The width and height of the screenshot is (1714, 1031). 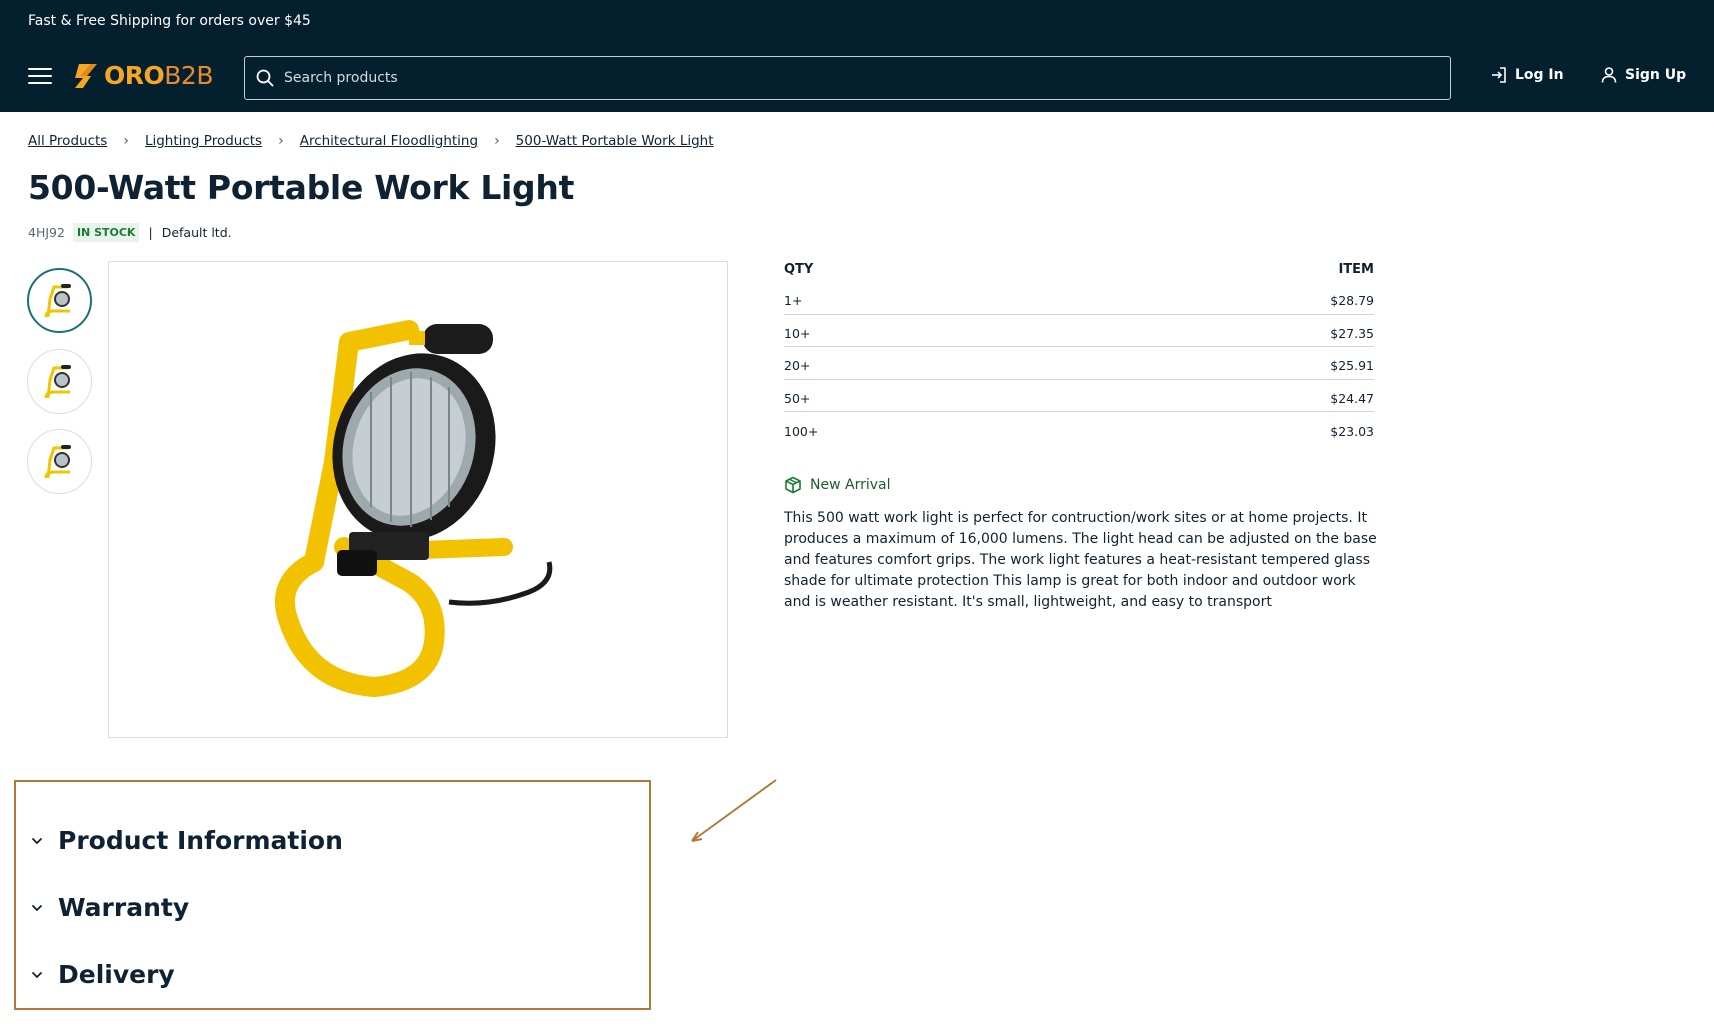 What do you see at coordinates (1656, 75) in the screenshot?
I see `signup-label: Sign Up` at bounding box center [1656, 75].